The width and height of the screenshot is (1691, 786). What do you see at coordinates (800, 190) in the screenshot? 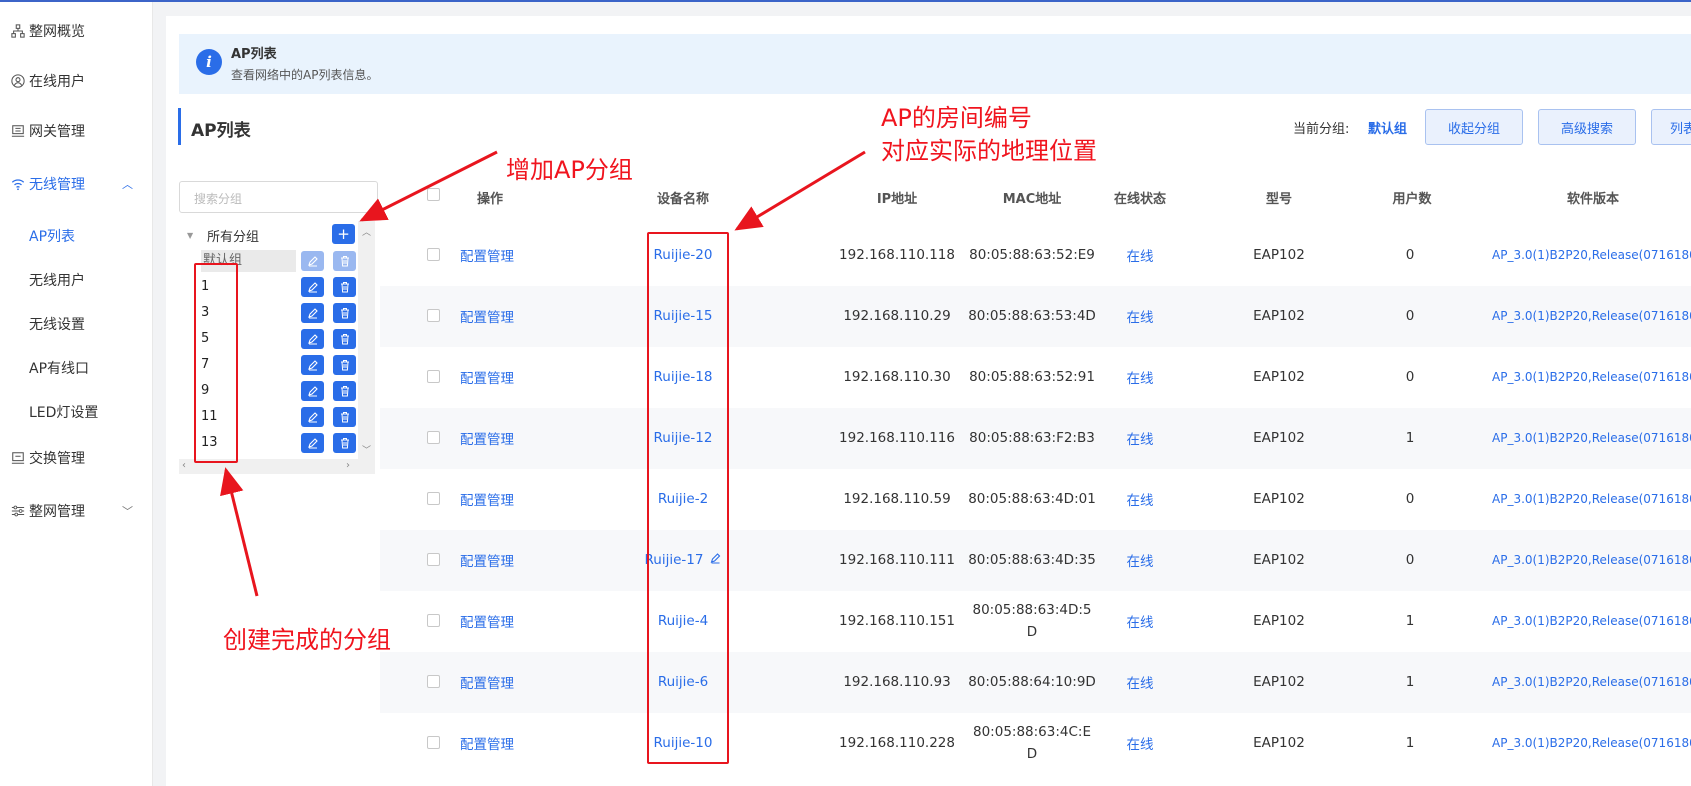
I see `arrow-to-device-names` at bounding box center [800, 190].